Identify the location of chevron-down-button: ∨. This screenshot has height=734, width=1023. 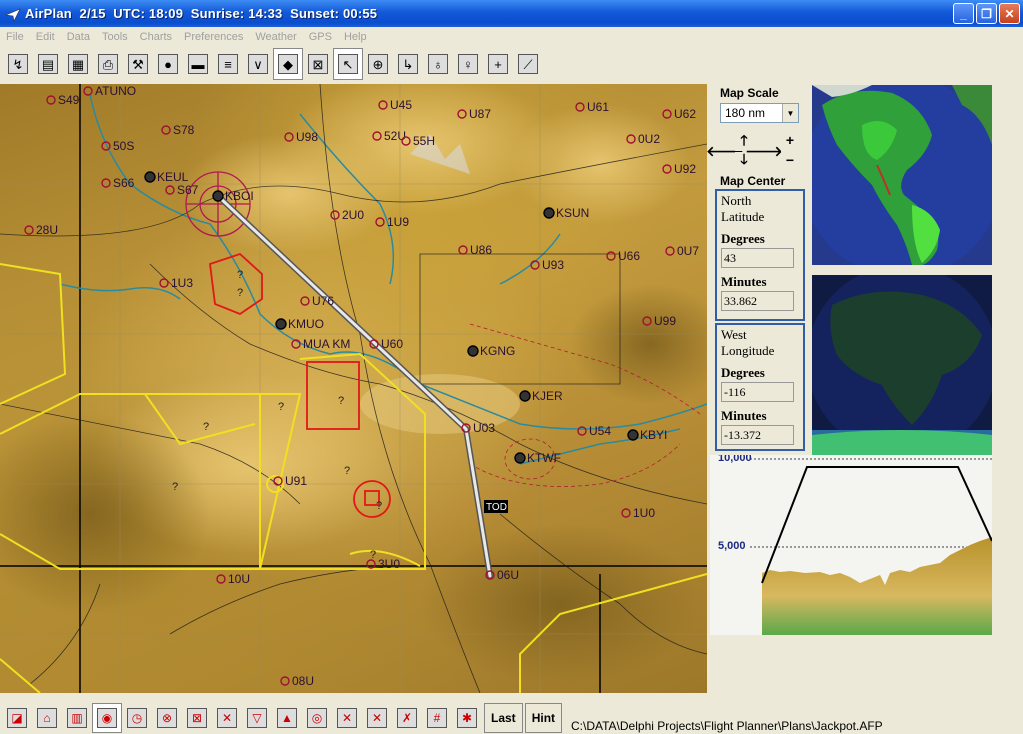
(258, 64).